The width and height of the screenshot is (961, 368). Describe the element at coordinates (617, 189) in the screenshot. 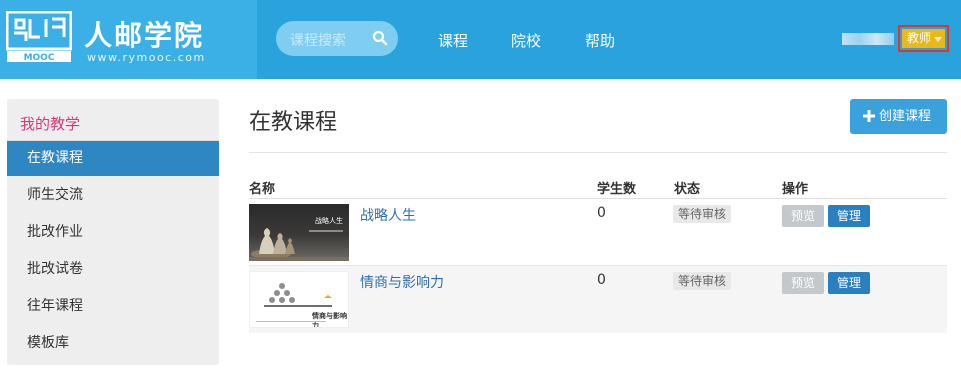

I see `column-header-students: 学生数` at that location.